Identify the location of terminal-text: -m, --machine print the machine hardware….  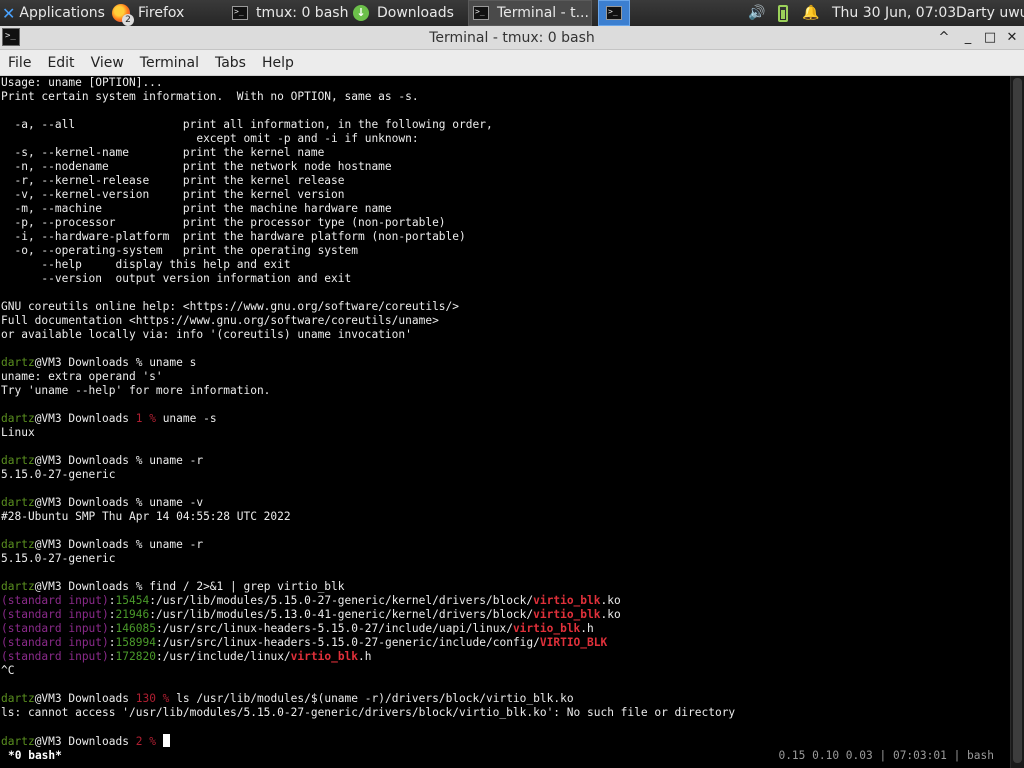
(196, 208).